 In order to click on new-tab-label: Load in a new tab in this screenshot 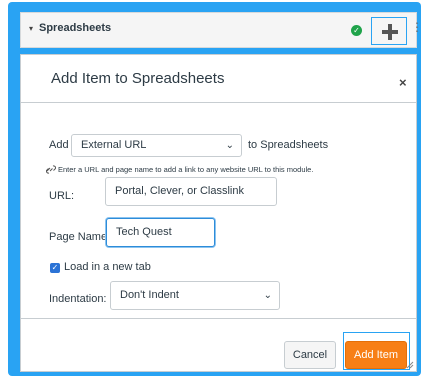, I will do `click(107, 267)`.